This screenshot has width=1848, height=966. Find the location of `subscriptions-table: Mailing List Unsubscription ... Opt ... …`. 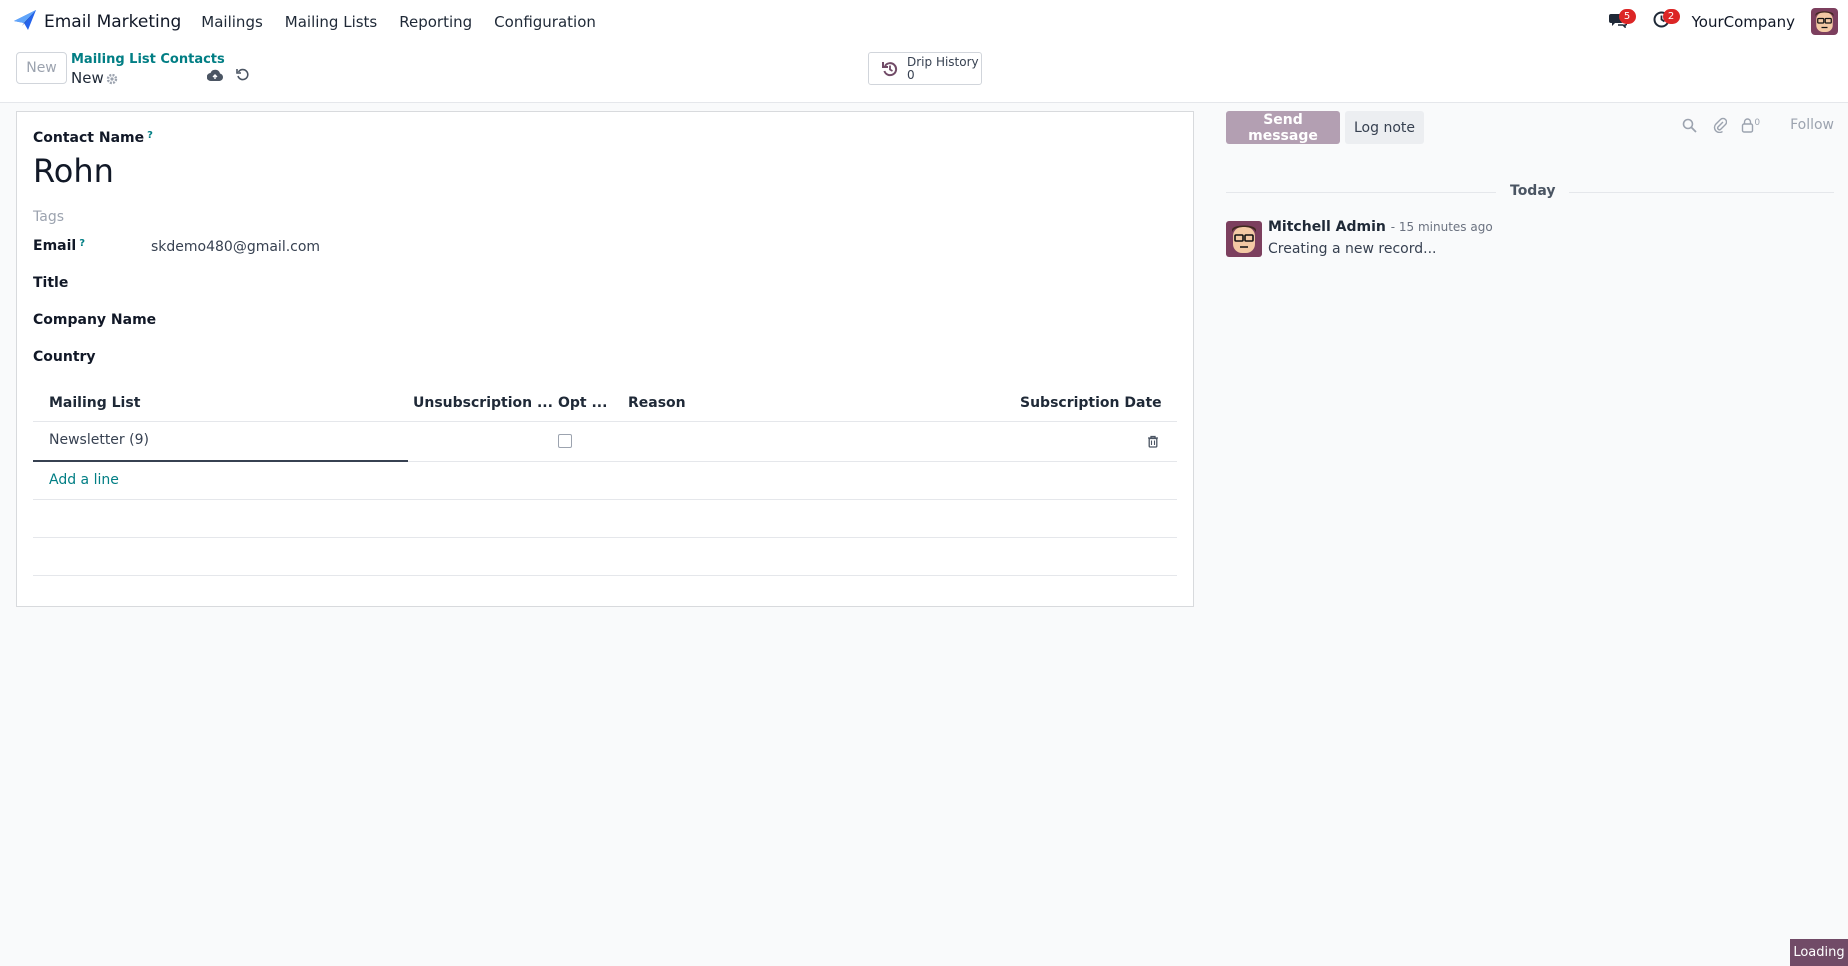

subscriptions-table: Mailing List Unsubscription ... Opt ... … is located at coordinates (605, 481).